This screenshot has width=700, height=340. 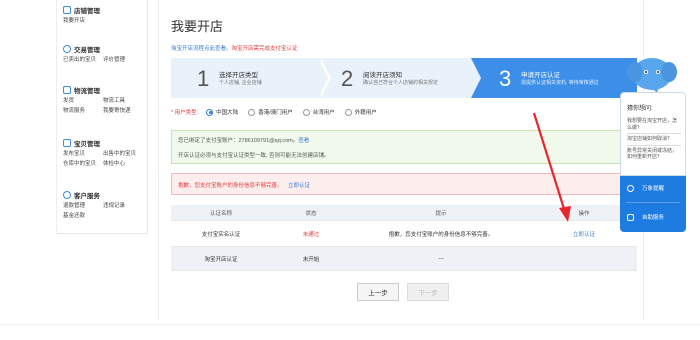 I want to click on chat-icon, so click(x=630, y=217).